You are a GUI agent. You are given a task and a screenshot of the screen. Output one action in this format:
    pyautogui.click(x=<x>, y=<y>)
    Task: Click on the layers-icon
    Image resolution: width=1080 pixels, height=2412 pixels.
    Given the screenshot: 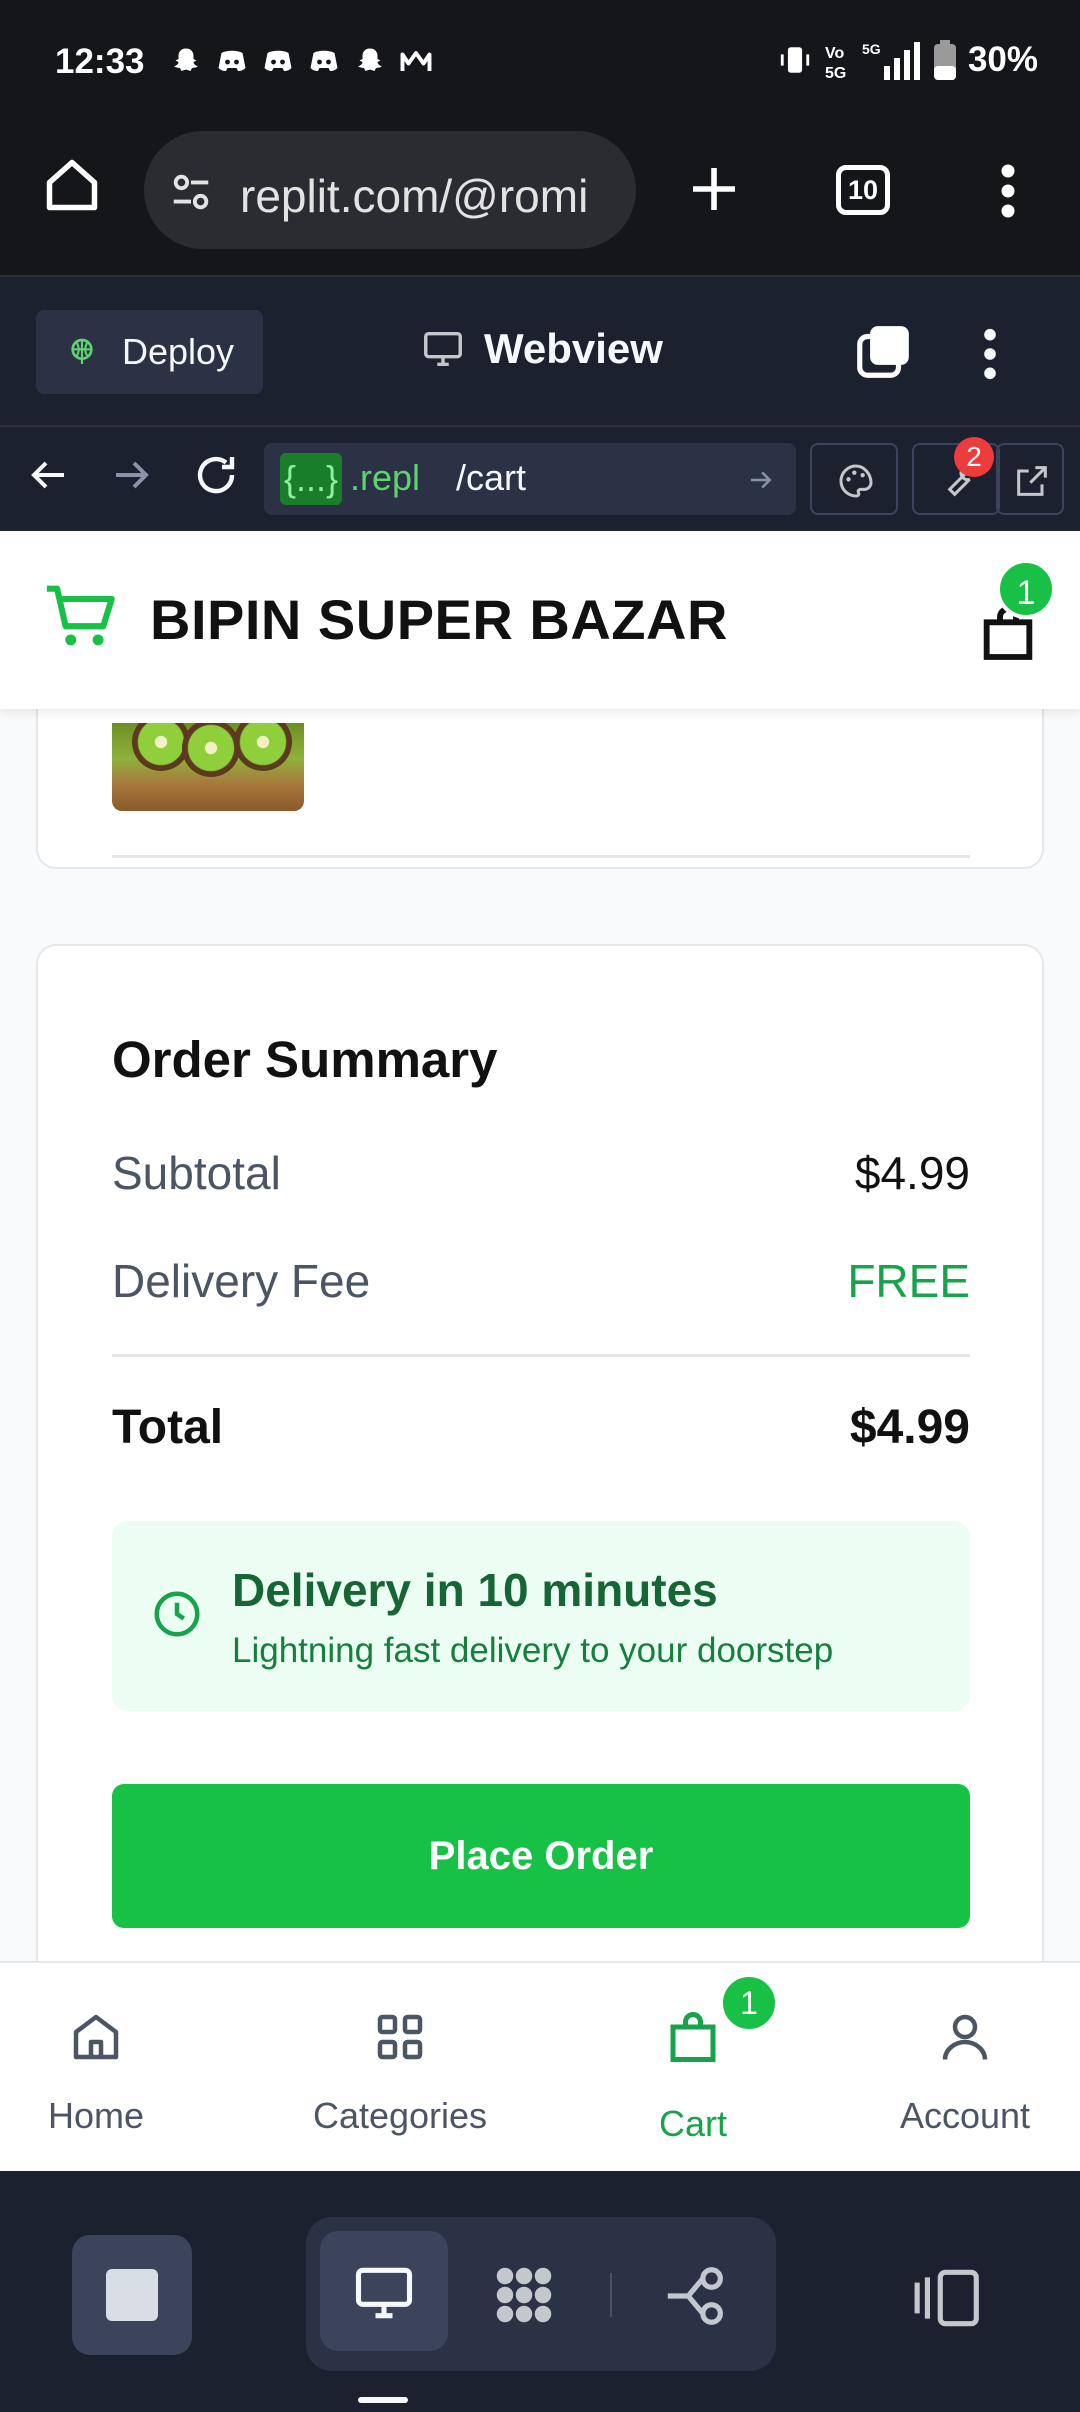 What is the action you would take?
    pyautogui.click(x=883, y=352)
    